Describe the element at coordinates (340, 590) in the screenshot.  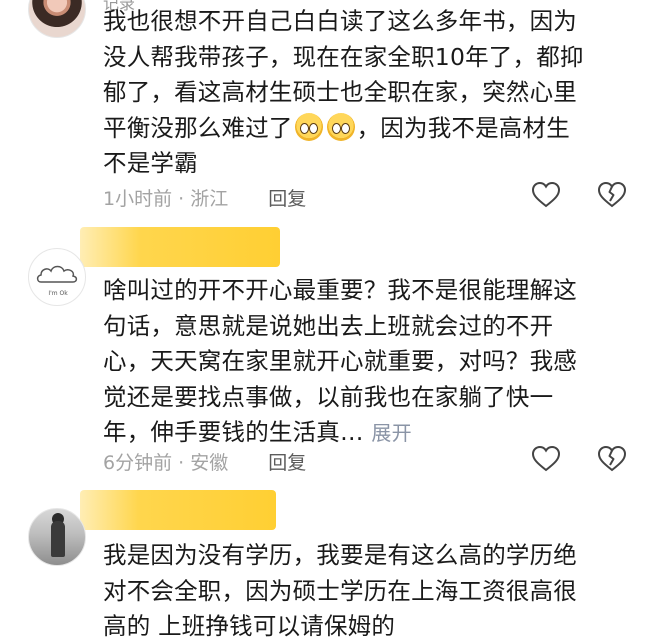
I see `comment-line: 对不会全职，因为硕士学历在上海工资很高很` at that location.